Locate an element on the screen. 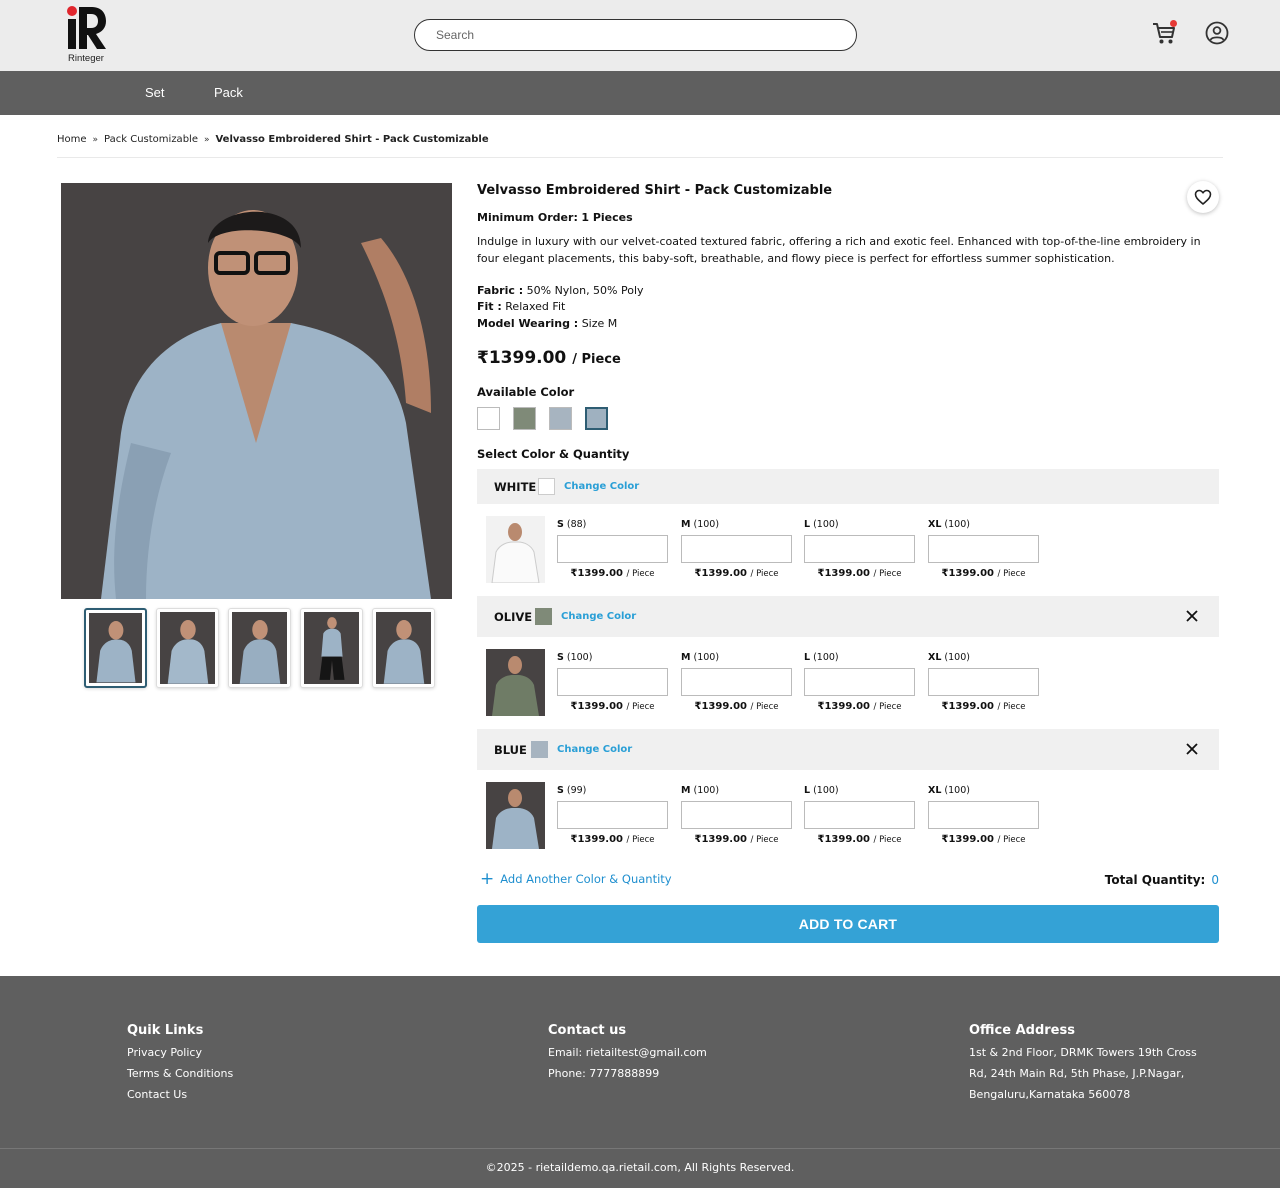  breadcrumb-home: Home is located at coordinates (72, 139).